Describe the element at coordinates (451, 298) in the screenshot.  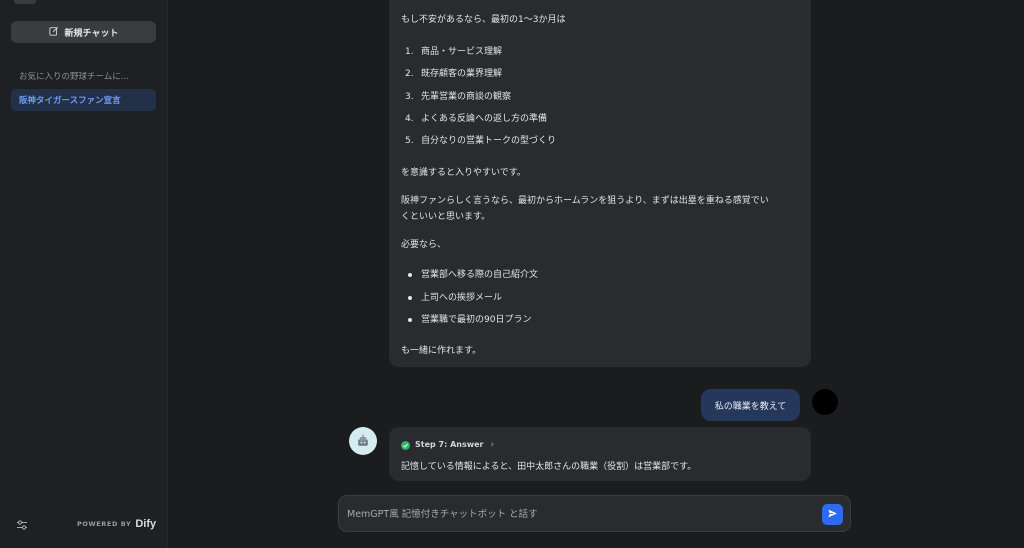
I see `bullet-list-item: 上司への挨拶メール` at that location.